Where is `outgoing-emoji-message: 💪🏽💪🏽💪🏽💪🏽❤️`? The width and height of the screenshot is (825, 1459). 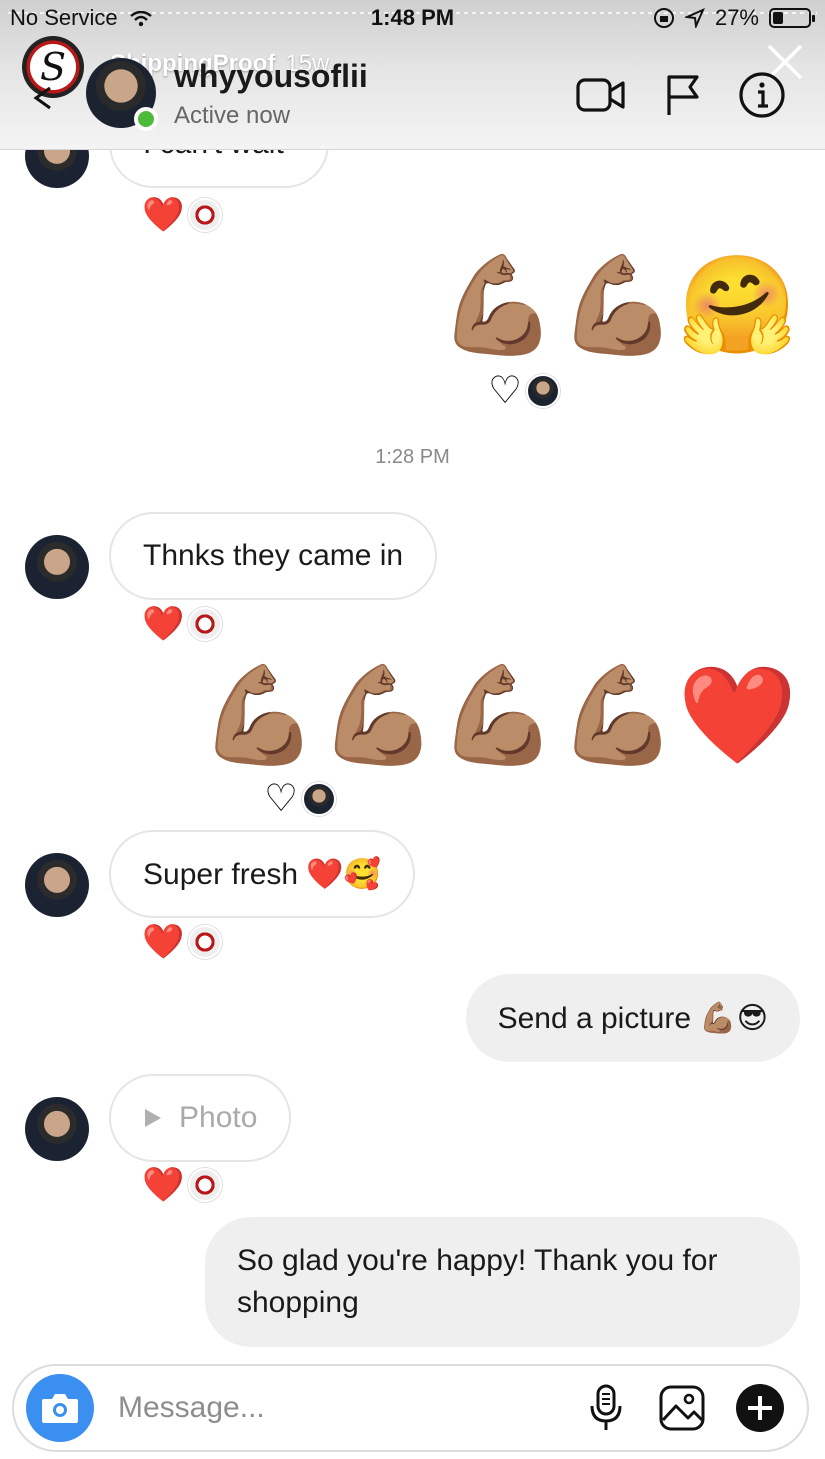 outgoing-emoji-message: 💪🏽💪🏽💪🏽💪🏽❤️ is located at coordinates (498, 716).